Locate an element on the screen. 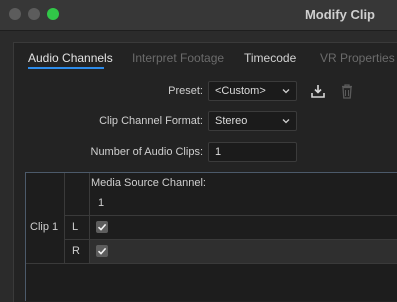 Image resolution: width=397 pixels, height=302 pixels. channel-format-dropdown: Stereo is located at coordinates (252, 121).